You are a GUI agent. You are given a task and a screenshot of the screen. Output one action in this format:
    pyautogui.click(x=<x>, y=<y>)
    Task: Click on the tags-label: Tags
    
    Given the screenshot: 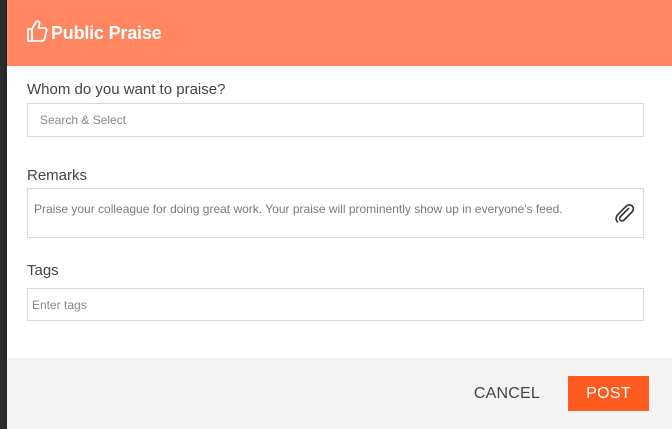 What is the action you would take?
    pyautogui.click(x=43, y=270)
    